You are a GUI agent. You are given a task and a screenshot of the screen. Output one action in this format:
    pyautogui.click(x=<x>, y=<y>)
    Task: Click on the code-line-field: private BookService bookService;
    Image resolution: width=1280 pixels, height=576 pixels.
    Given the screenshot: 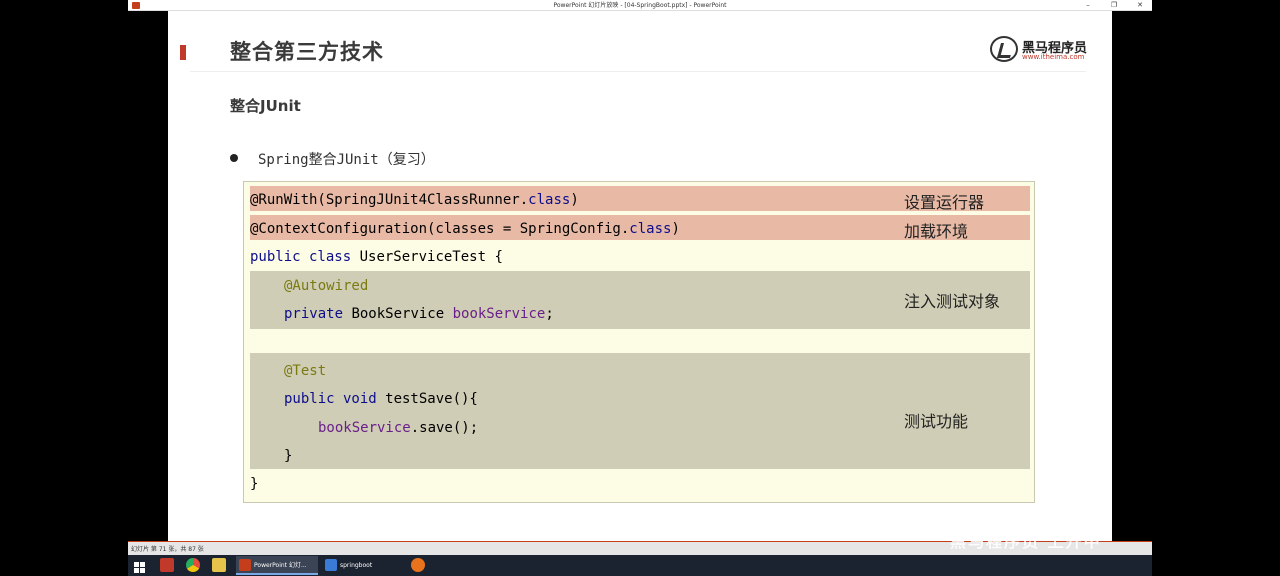 What is the action you would take?
    pyautogui.click(x=419, y=314)
    